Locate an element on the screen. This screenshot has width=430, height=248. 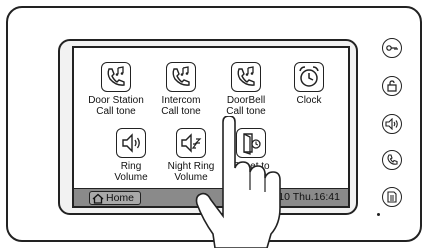
key-button is located at coordinates (392, 48).